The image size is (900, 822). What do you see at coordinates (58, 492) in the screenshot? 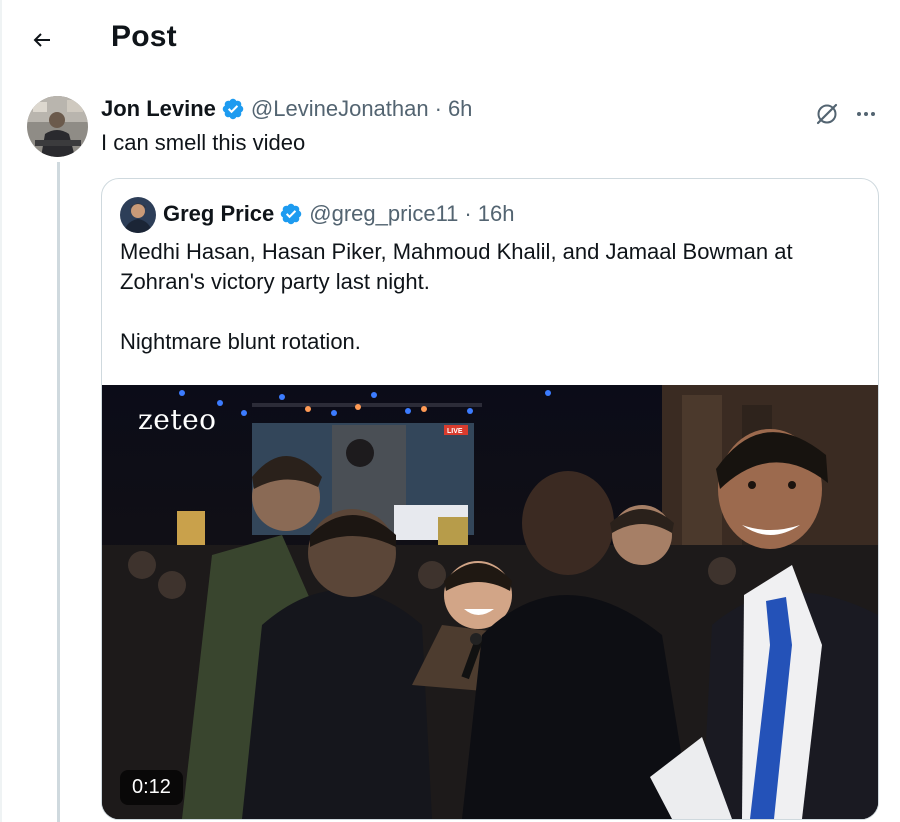
I see `thread-line` at bounding box center [58, 492].